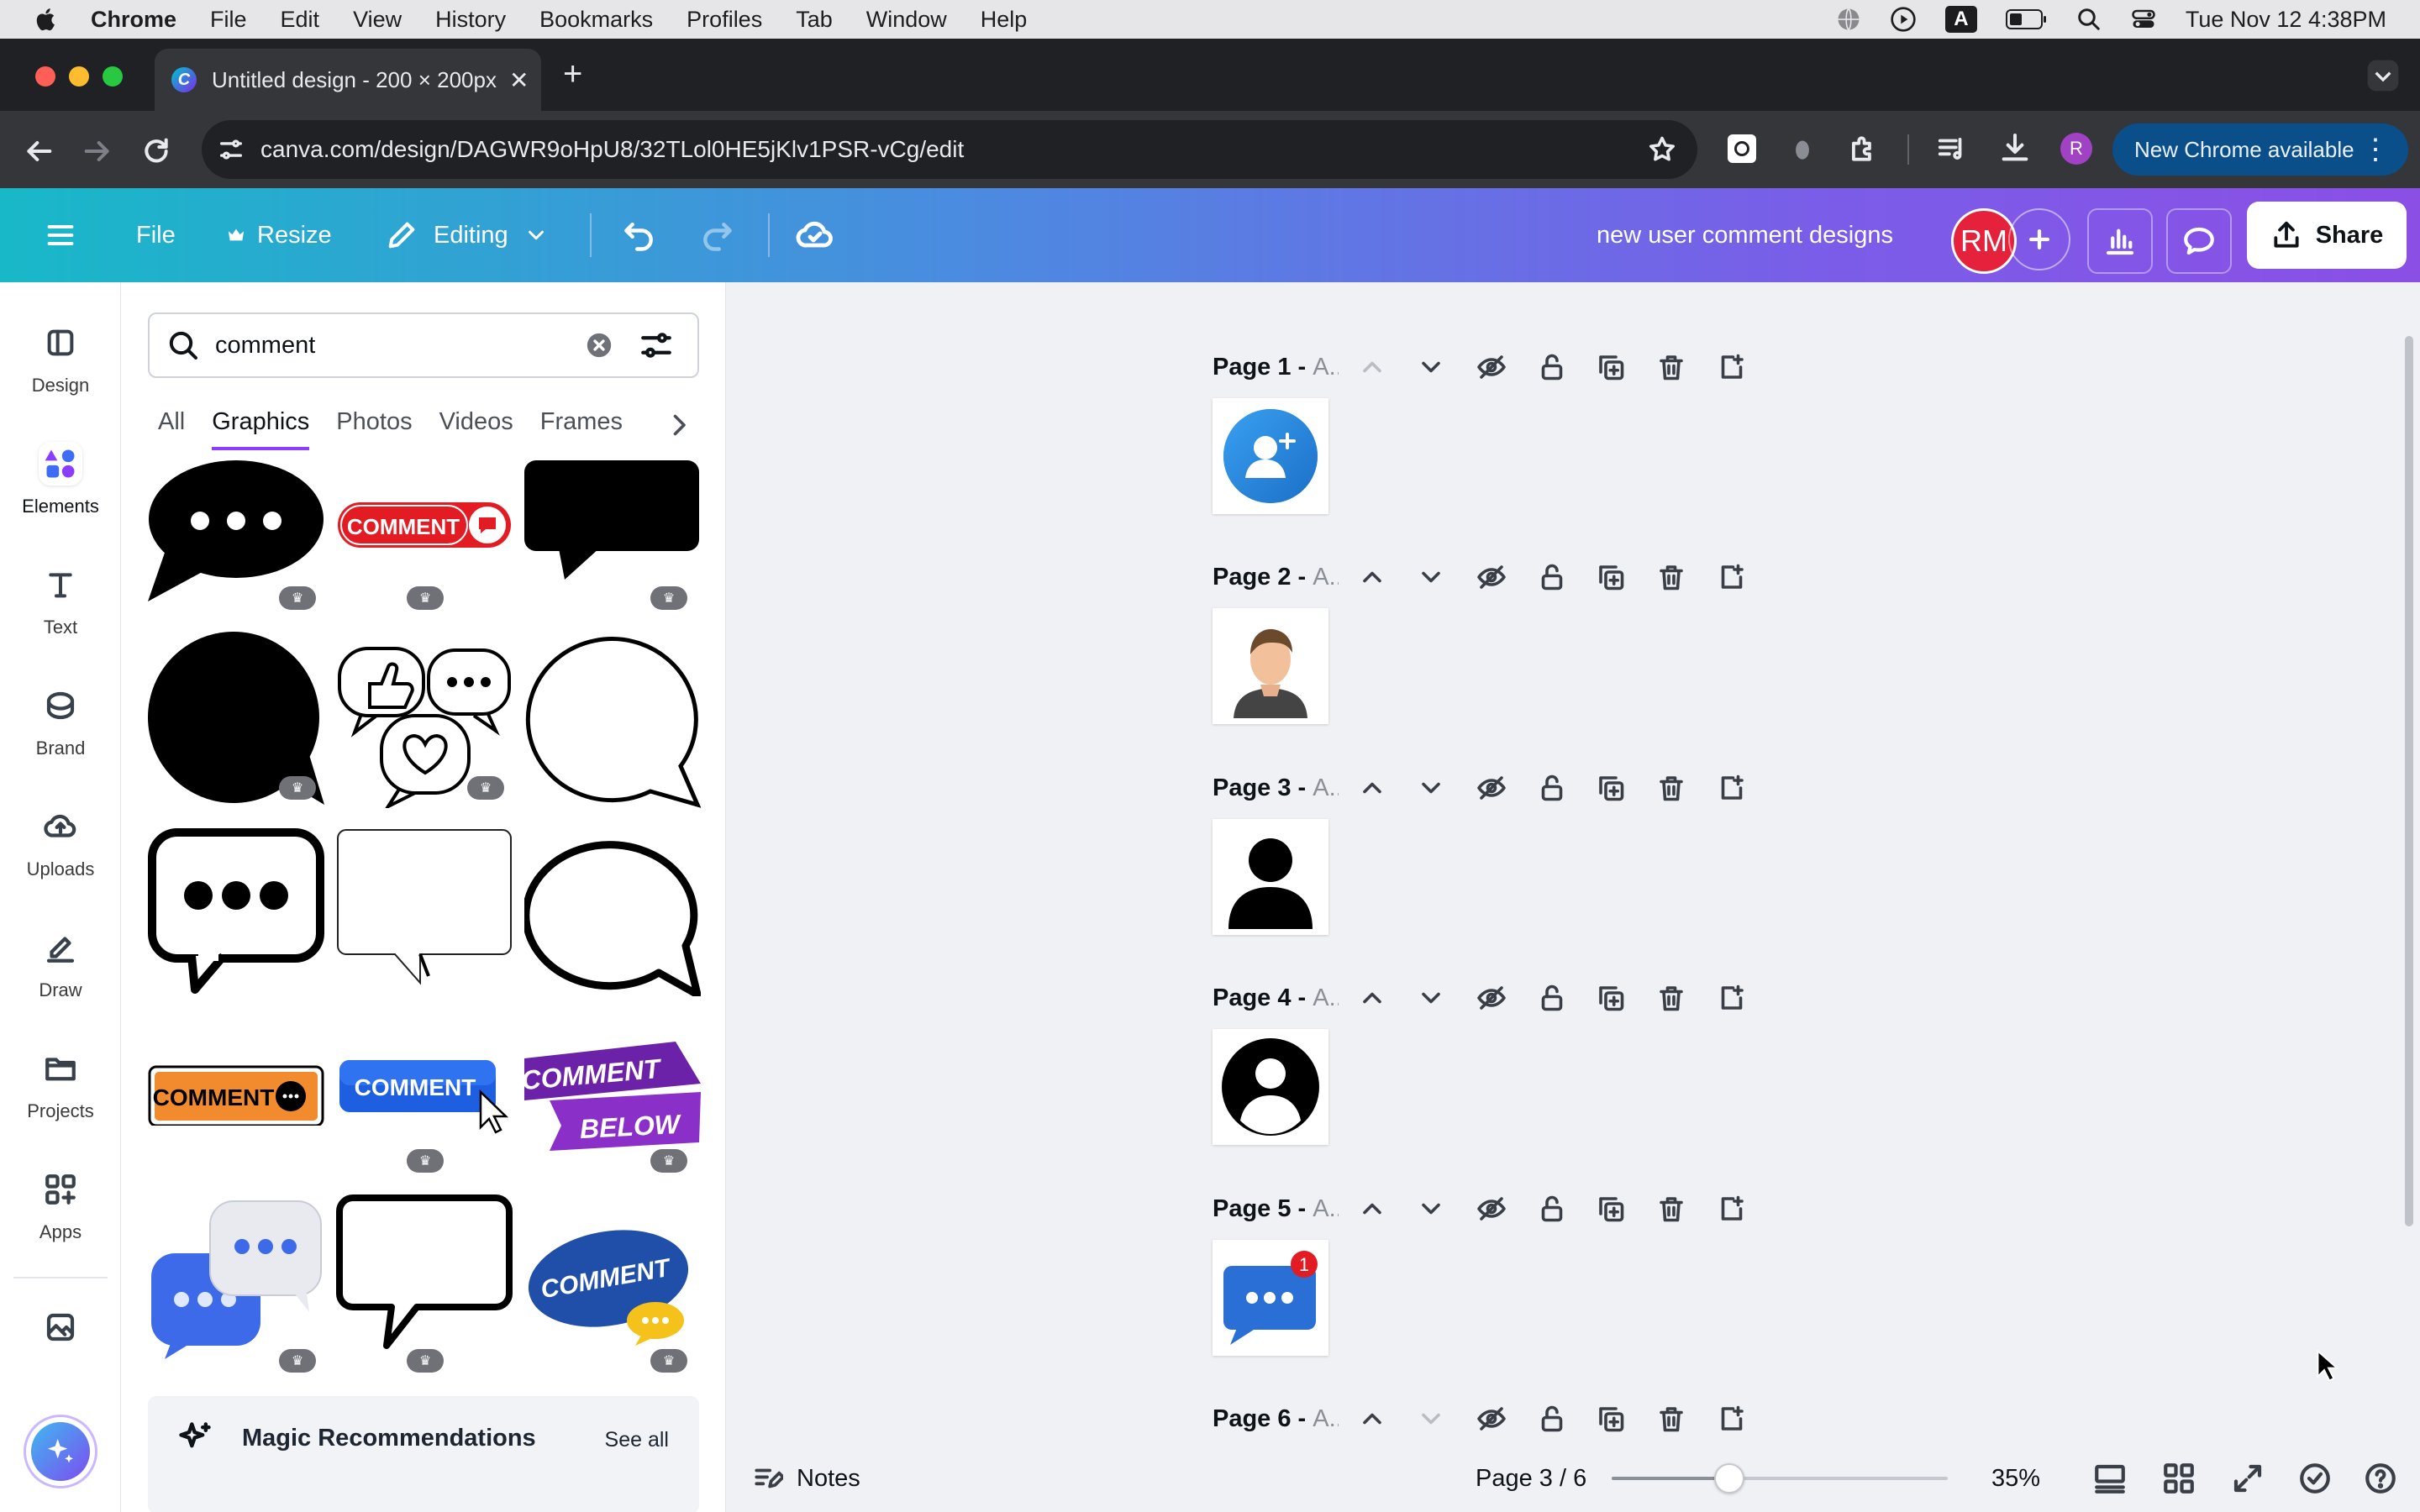 Image resolution: width=2420 pixels, height=1512 pixels. Describe the element at coordinates (97, 151) in the screenshot. I see `forward-arrow-icon` at that location.